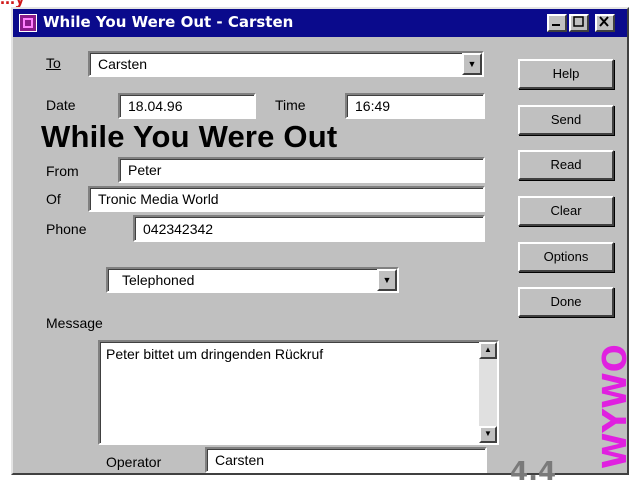 This screenshot has width=637, height=487. What do you see at coordinates (252, 280) in the screenshot?
I see `status-dropdown: Telephoned ▼` at bounding box center [252, 280].